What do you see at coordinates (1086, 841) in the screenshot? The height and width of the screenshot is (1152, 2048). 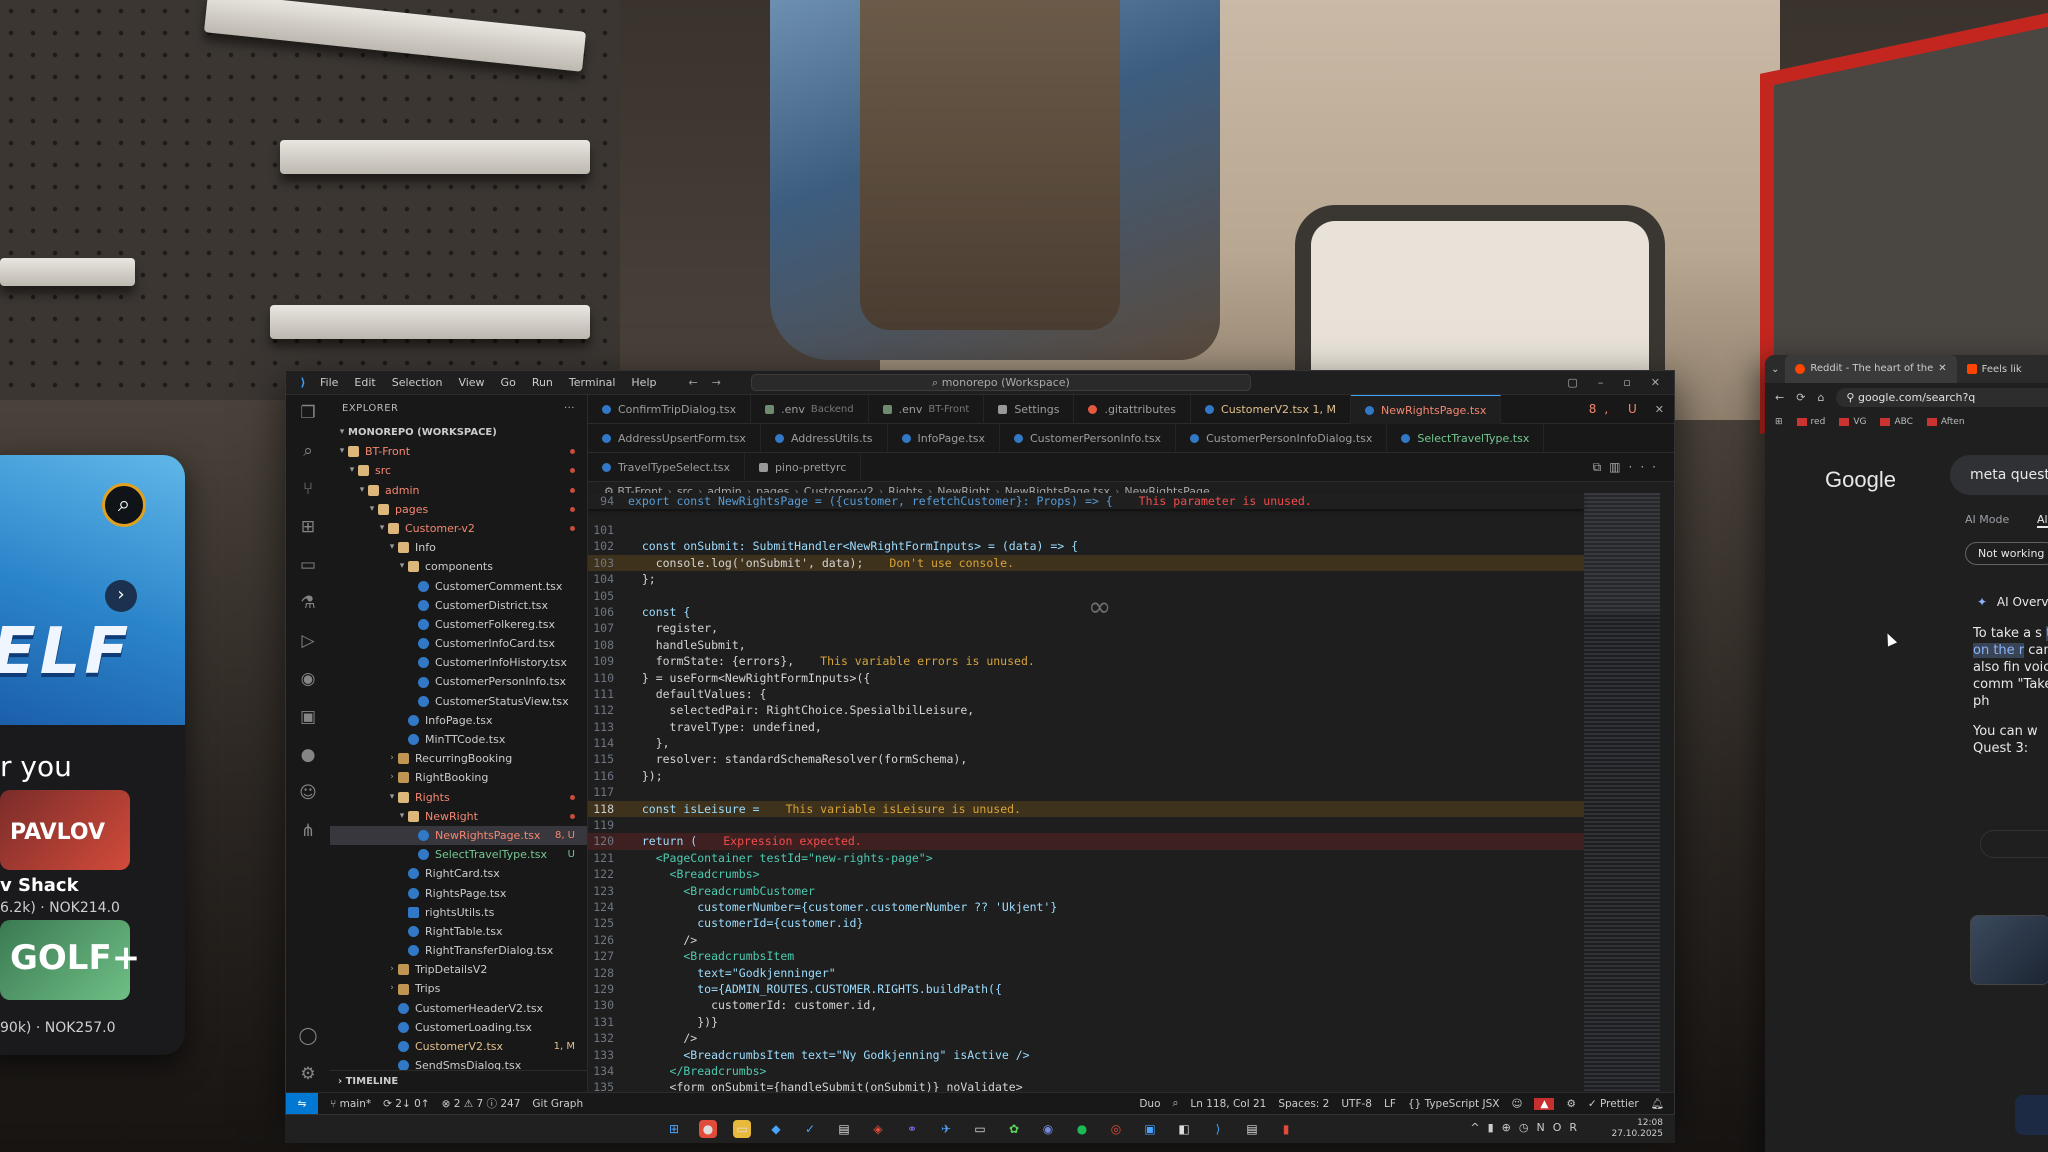 I see `code-line: 120 return (Expression expected.` at bounding box center [1086, 841].